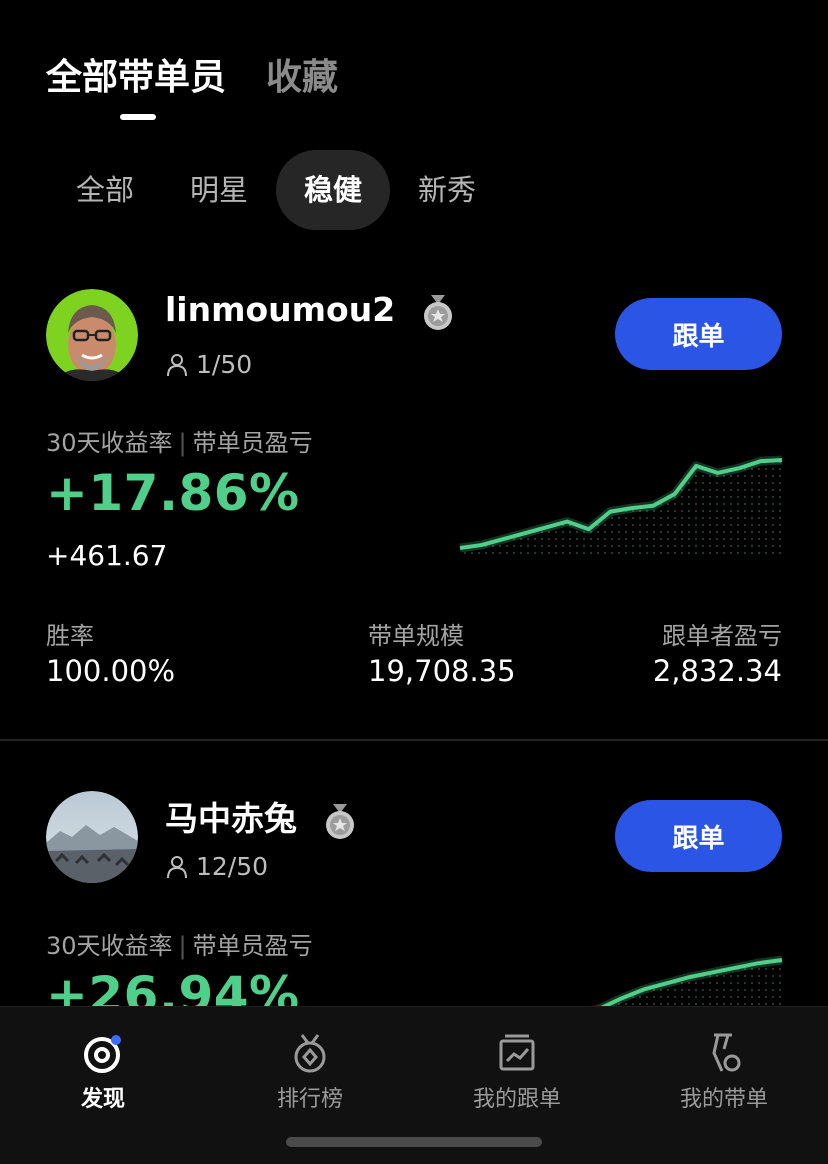 The image size is (828, 1164). I want to click on tab-favorites: 收藏, so click(302, 74).